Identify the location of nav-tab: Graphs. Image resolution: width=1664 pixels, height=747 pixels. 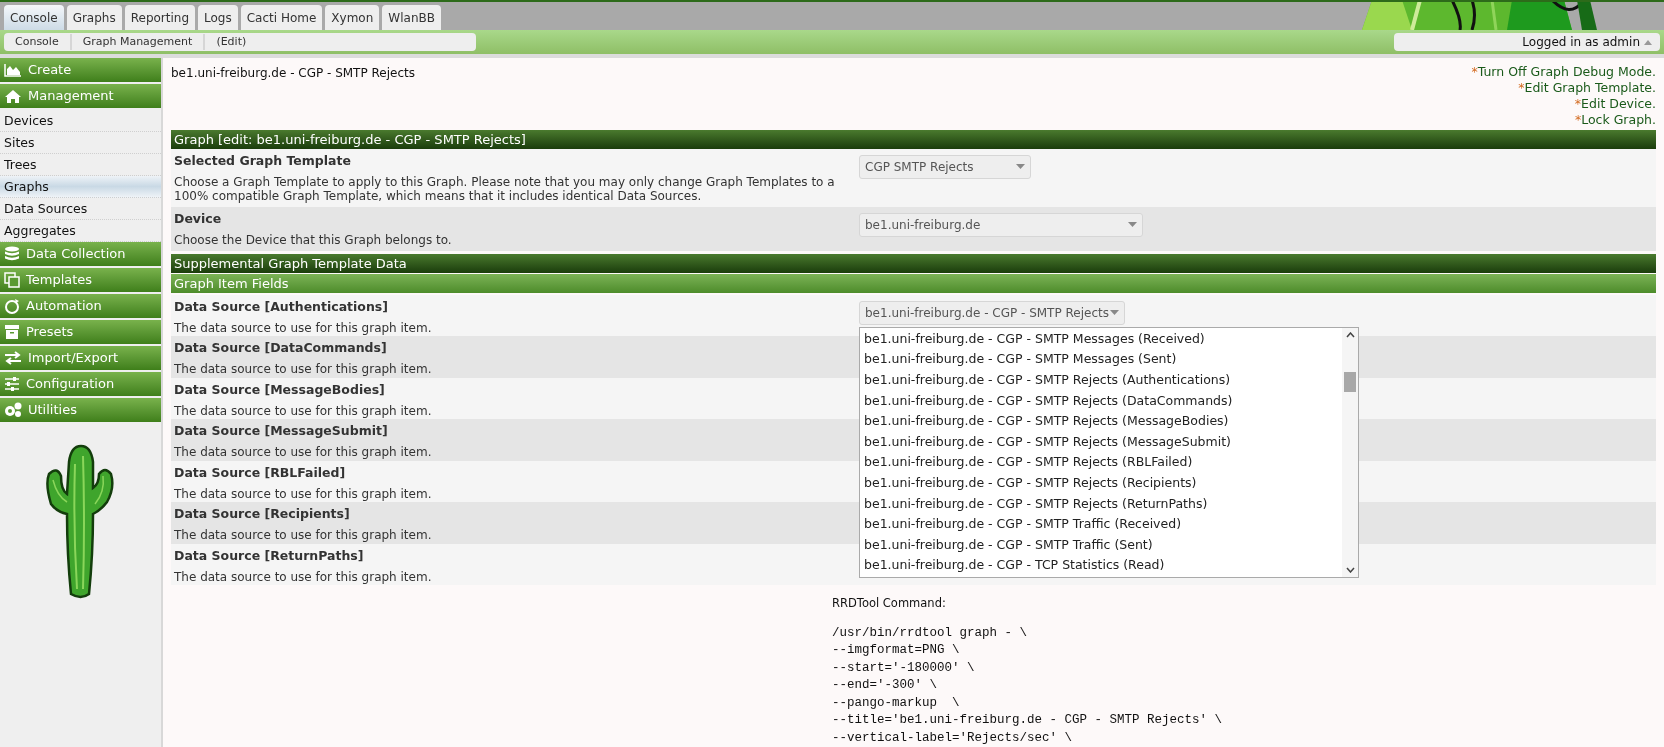
(94, 17).